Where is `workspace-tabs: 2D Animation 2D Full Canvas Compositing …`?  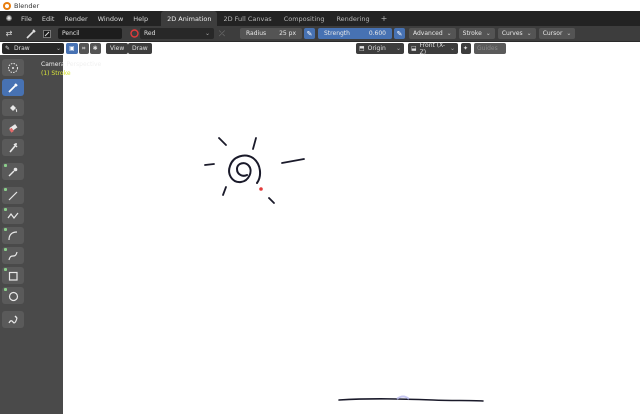
workspace-tabs: 2D Animation 2D Full Canvas Compositing … is located at coordinates (276, 18).